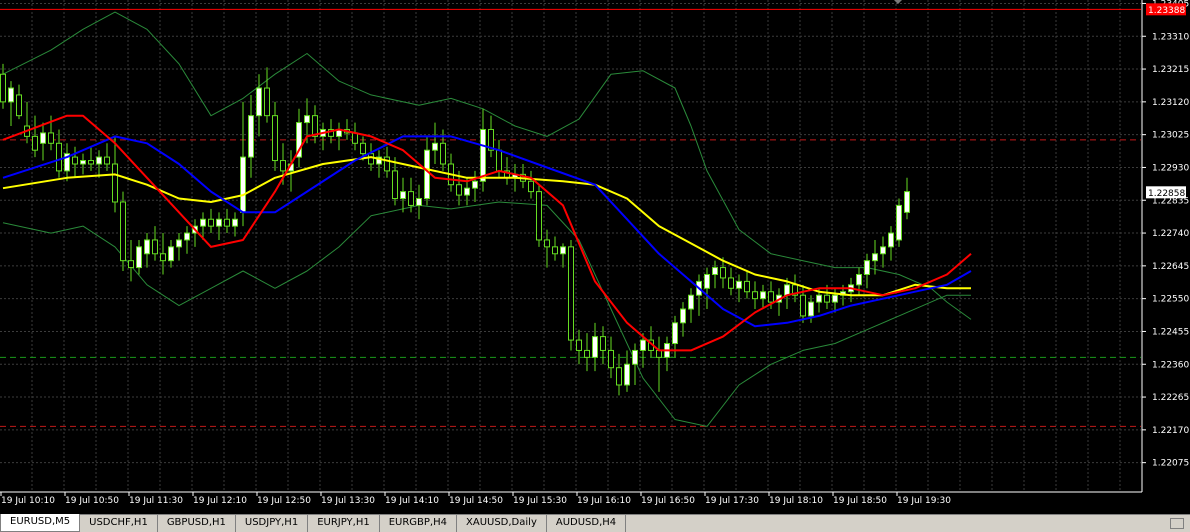  Describe the element at coordinates (156, 501) in the screenshot. I see `time-tick-label: 19 Jul 11:30` at that location.